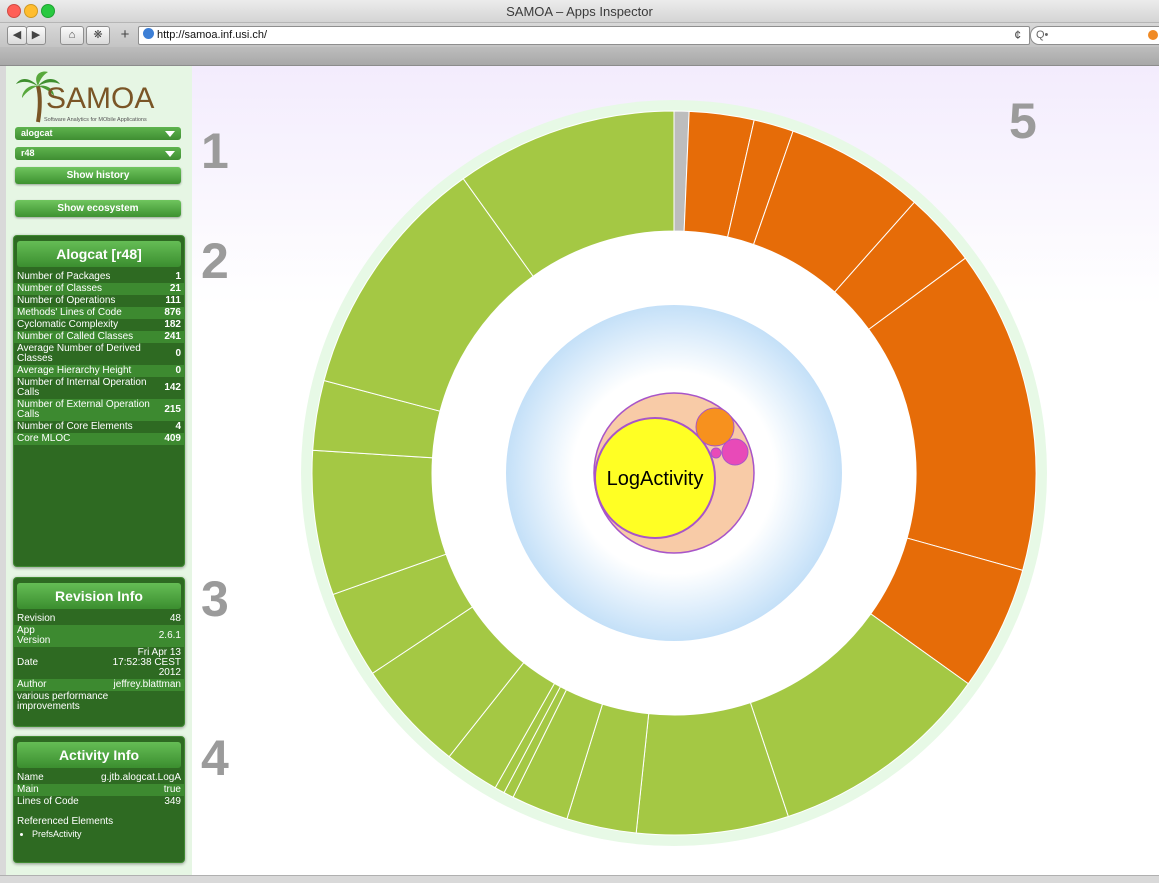 The image size is (1159, 883). Describe the element at coordinates (716, 453) in the screenshot. I see `class-bubble-small` at that location.